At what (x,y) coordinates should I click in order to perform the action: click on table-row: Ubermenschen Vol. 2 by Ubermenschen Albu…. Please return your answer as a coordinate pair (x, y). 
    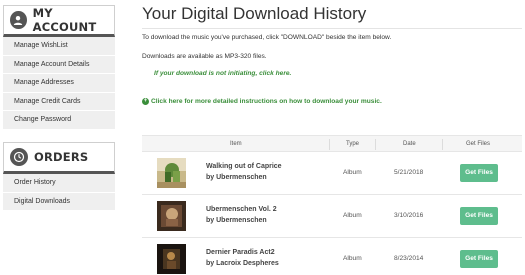
    Looking at the image, I should click on (332, 216).